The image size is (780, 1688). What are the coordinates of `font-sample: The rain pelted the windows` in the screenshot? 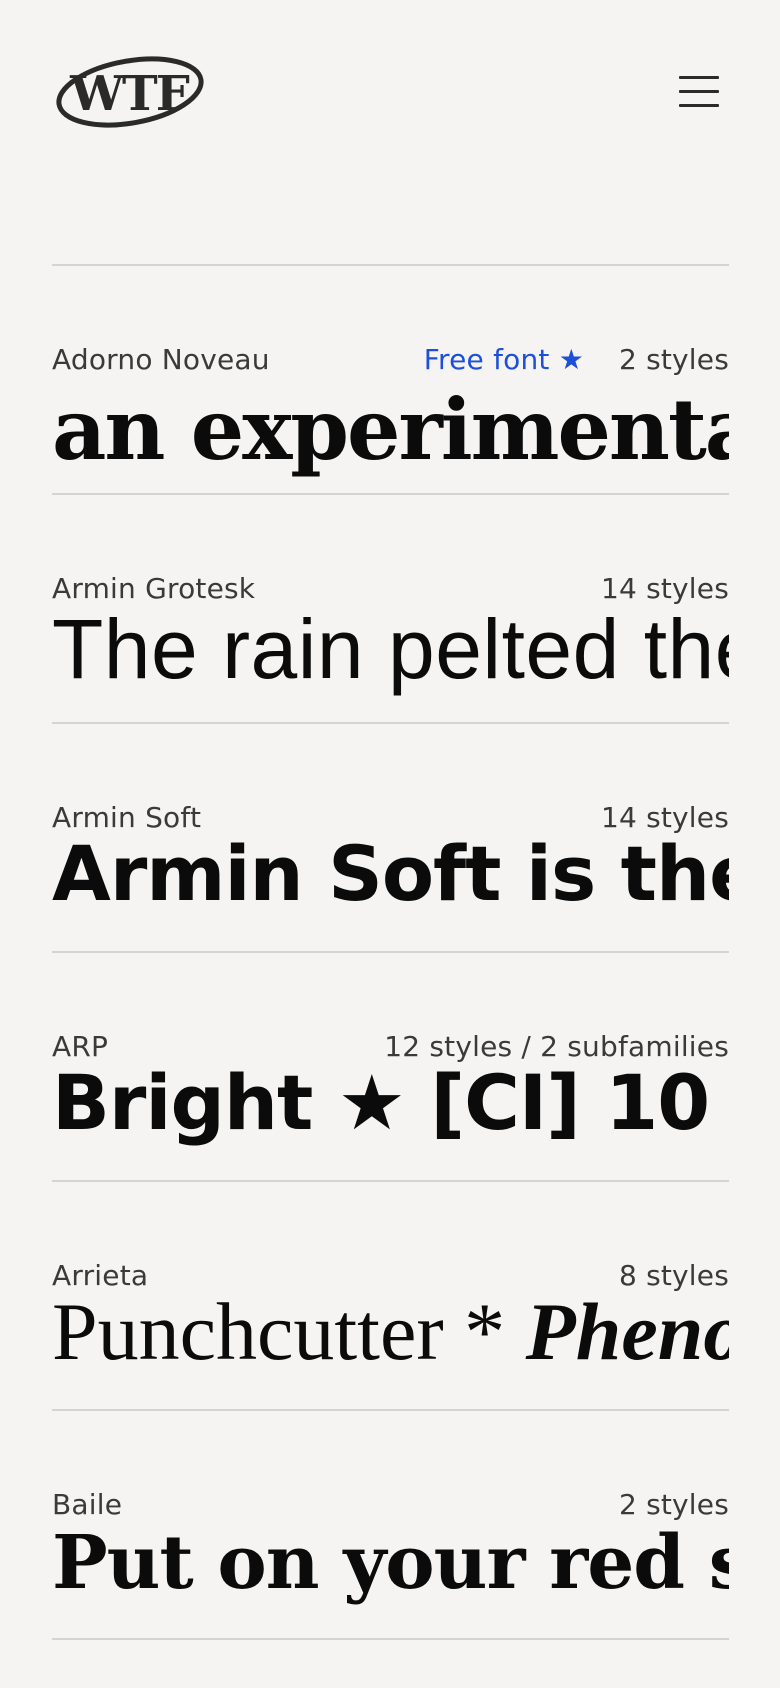 It's located at (390, 649).